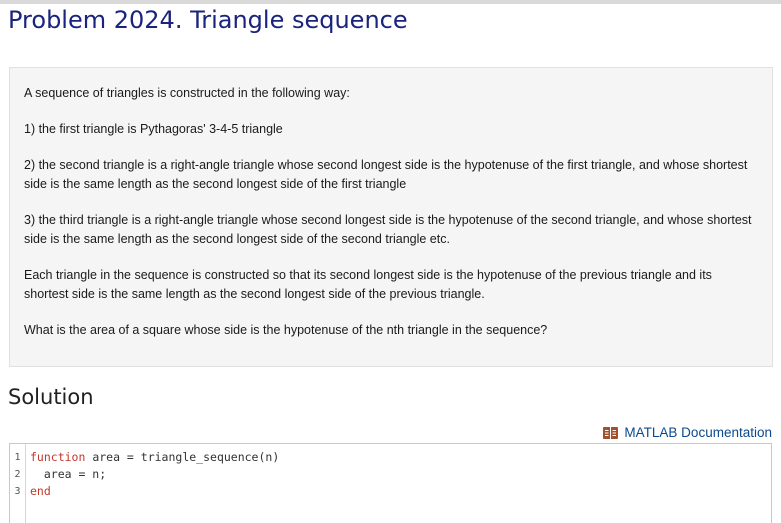 Image resolution: width=781 pixels, height=523 pixels. What do you see at coordinates (182, 457) in the screenshot?
I see `code-text: area = triangle_sequence(n)` at bounding box center [182, 457].